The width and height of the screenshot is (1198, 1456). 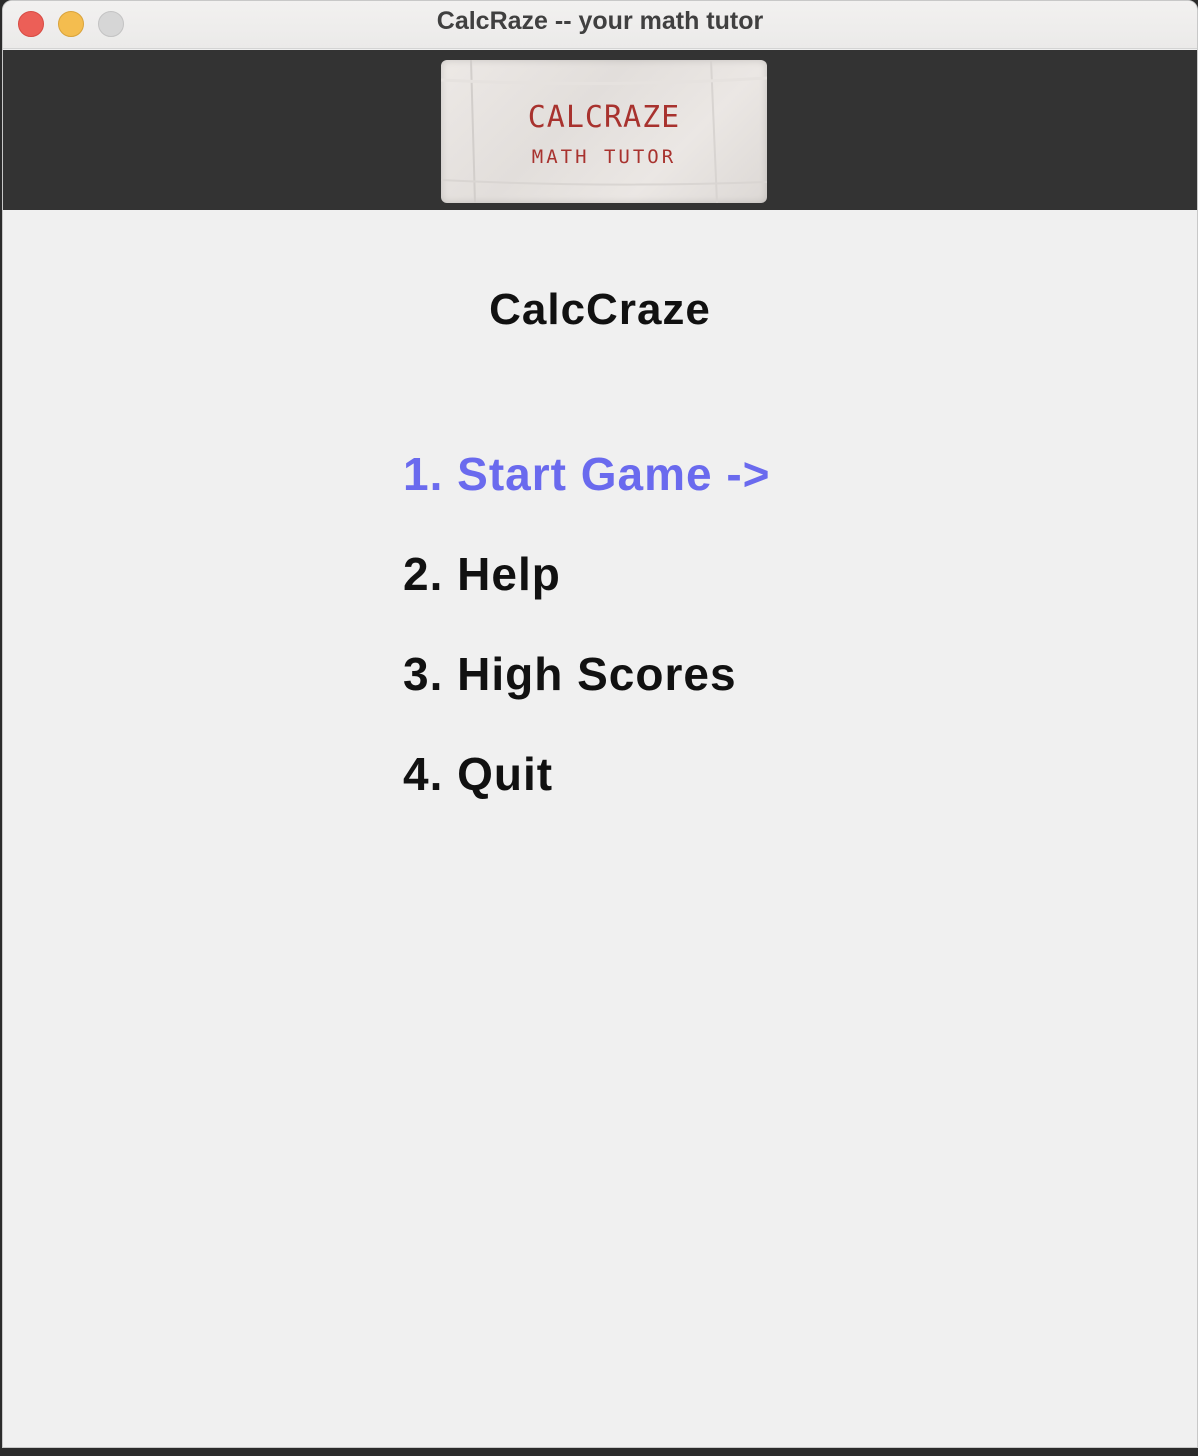 What do you see at coordinates (570, 674) in the screenshot?
I see `menu-item-high-scores: 3. High Scores` at bounding box center [570, 674].